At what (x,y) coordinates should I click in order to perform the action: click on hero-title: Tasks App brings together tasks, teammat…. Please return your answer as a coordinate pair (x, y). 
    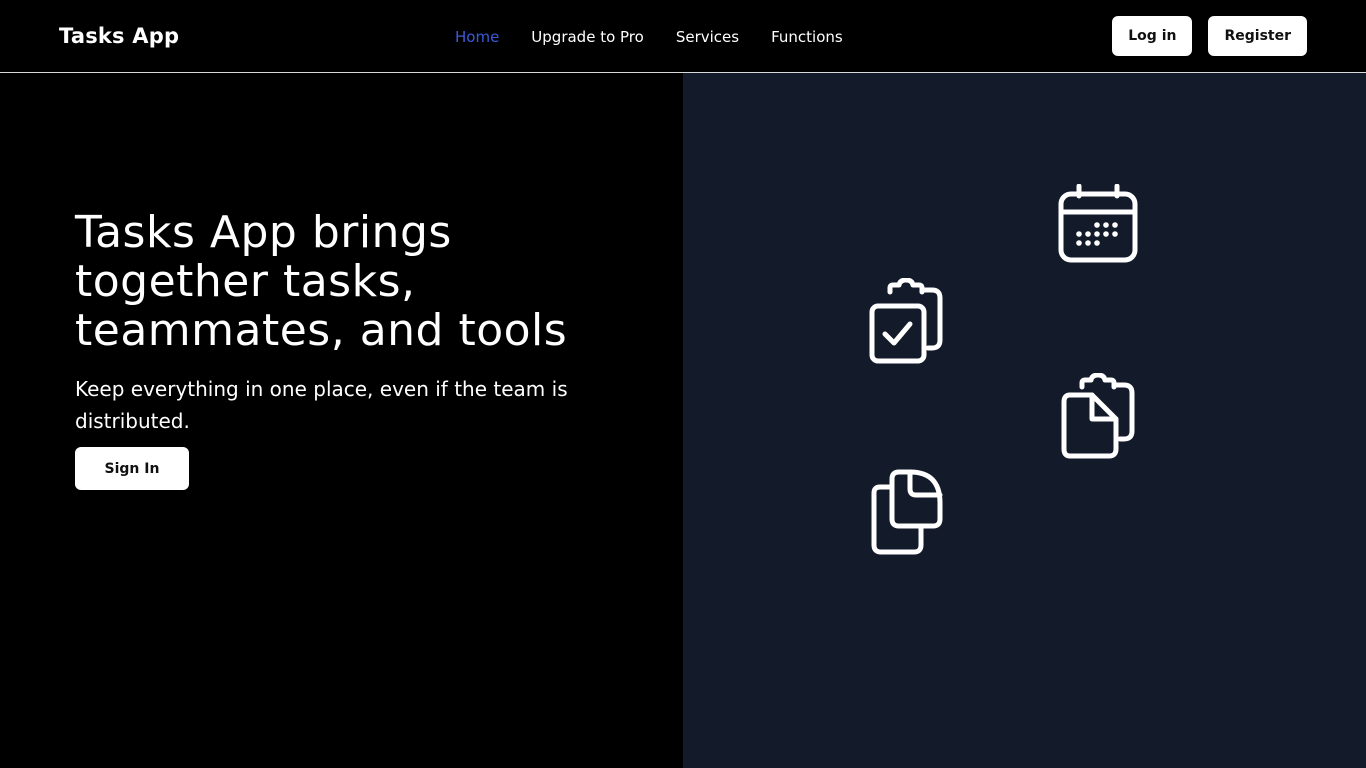
    Looking at the image, I should click on (321, 281).